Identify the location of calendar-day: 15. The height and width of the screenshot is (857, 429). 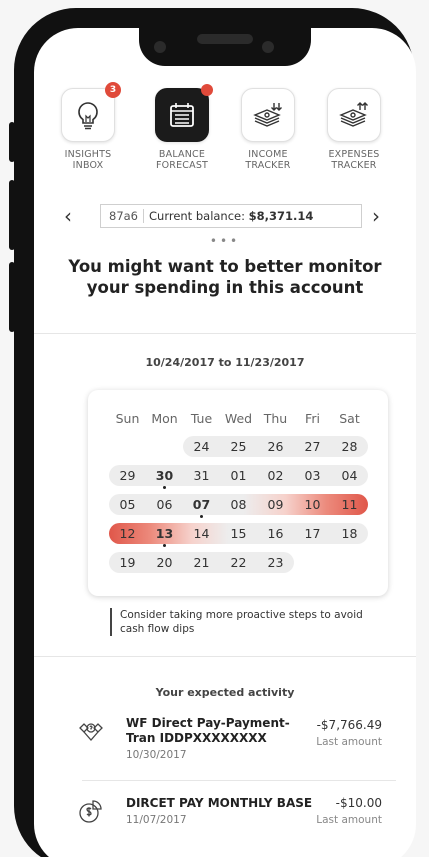
(238, 533).